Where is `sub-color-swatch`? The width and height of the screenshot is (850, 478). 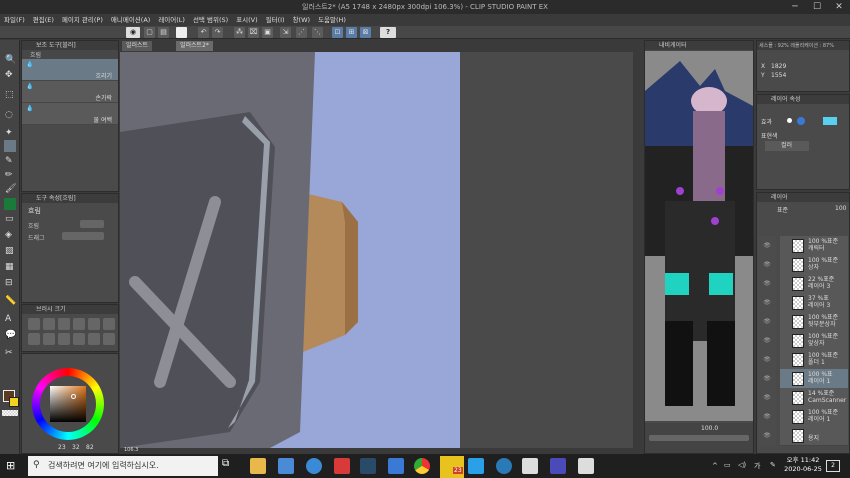
sub-color-swatch is located at coordinates (14, 402).